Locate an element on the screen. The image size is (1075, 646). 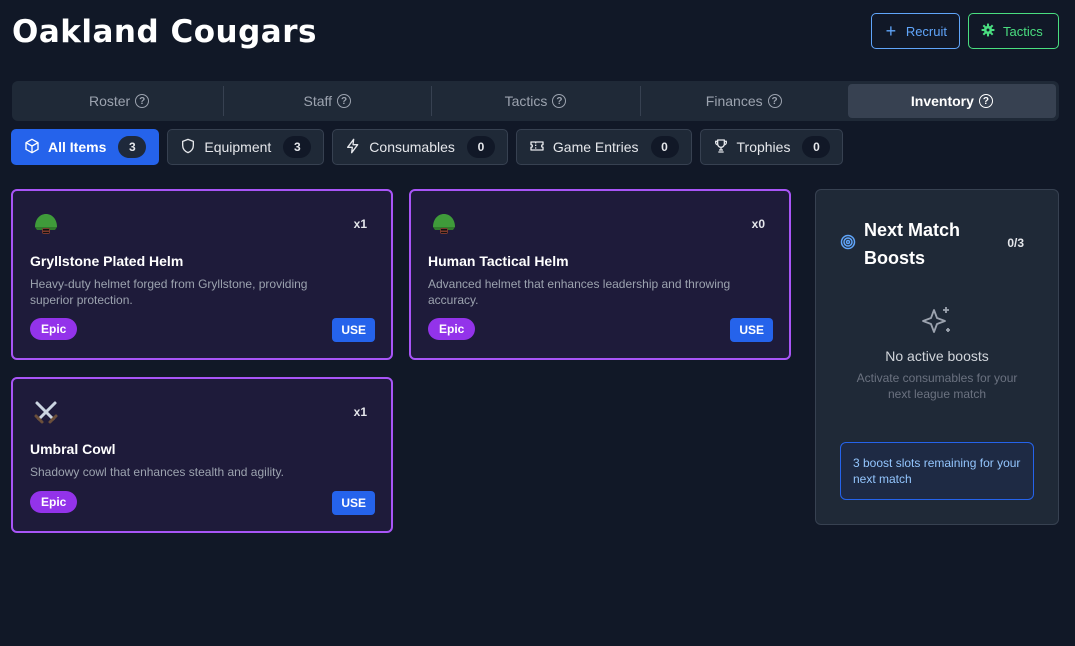
filter-all-items: All Items 3 is located at coordinates (85, 147).